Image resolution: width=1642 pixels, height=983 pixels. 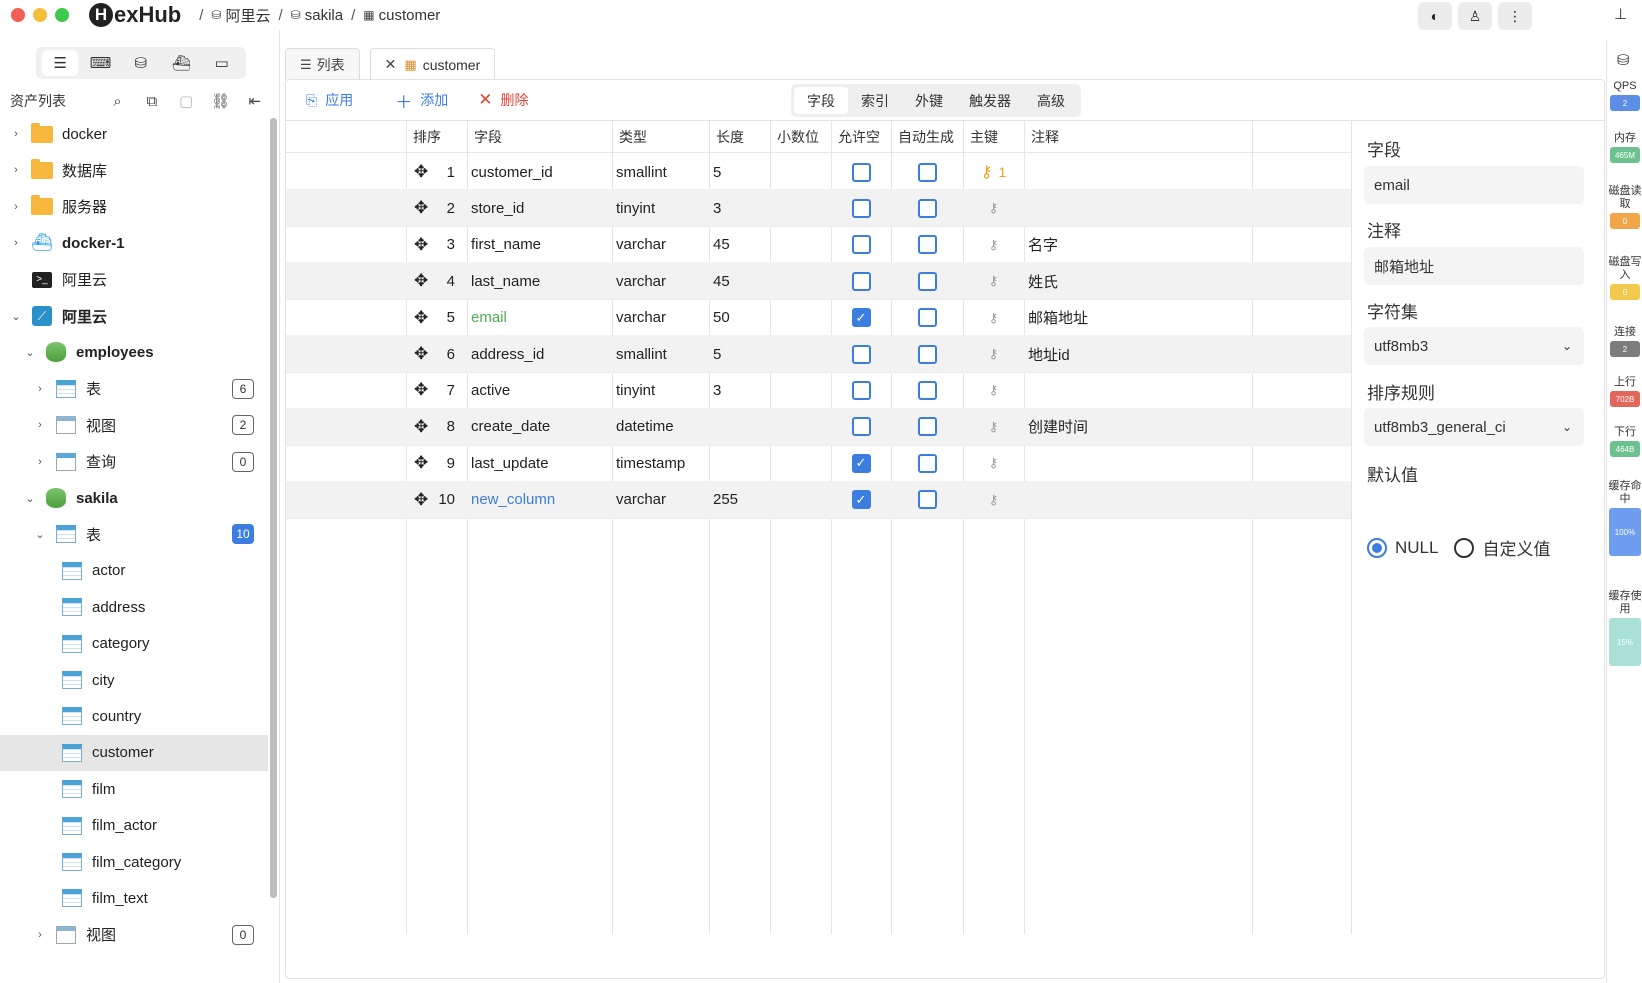 What do you see at coordinates (421, 100) in the screenshot?
I see `add-field-button: ＋ 添加` at bounding box center [421, 100].